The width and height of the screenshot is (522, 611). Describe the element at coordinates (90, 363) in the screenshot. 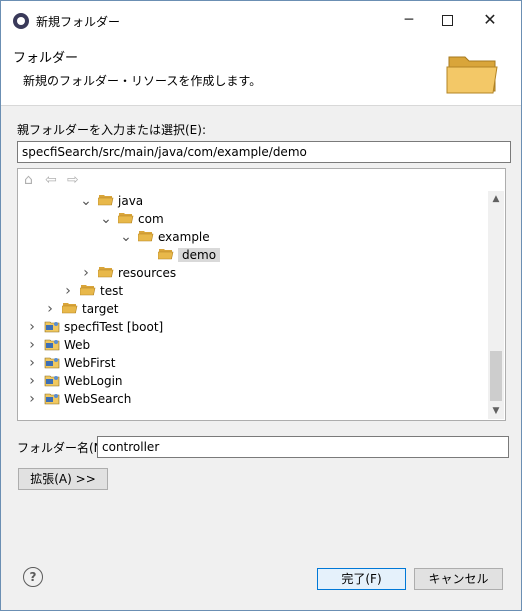

I see `tree-item-label: WebFirst` at that location.